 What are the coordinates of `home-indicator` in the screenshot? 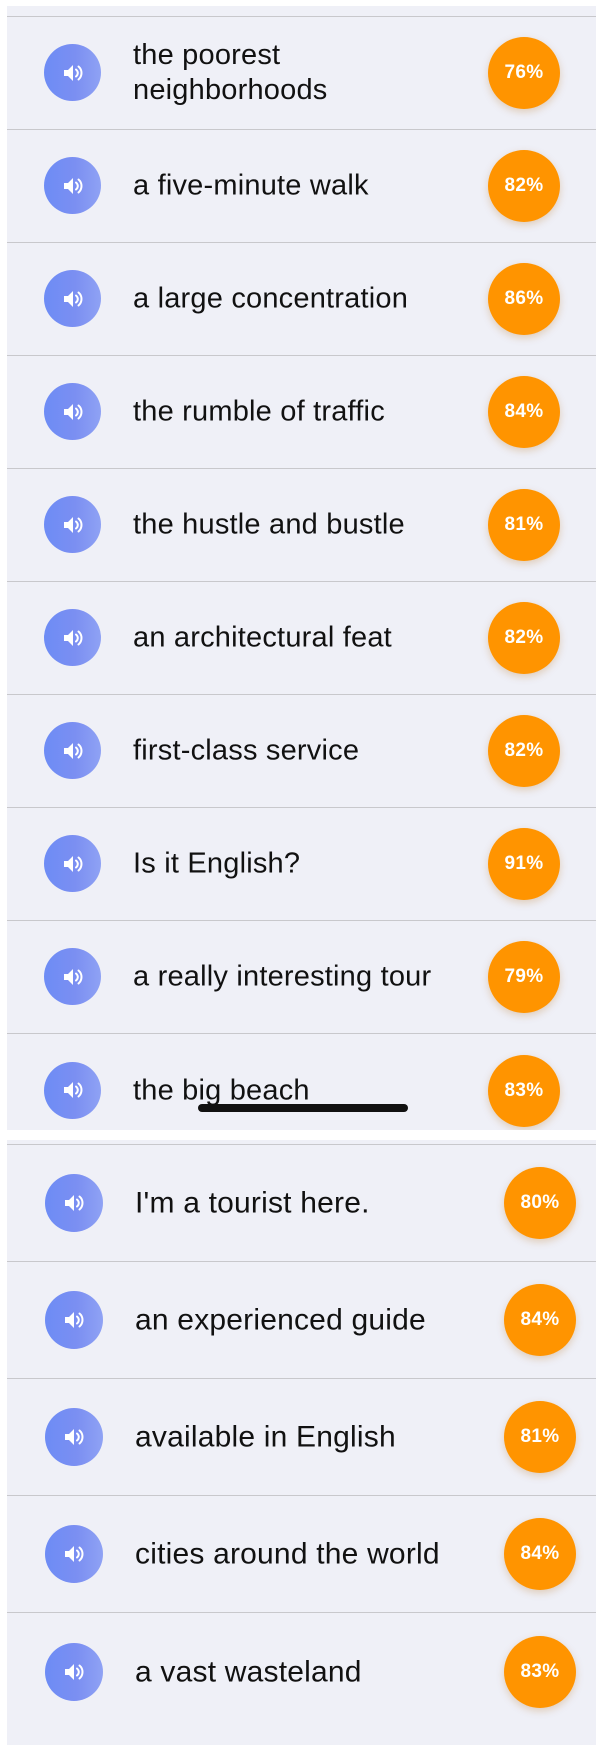 It's located at (303, 1108).